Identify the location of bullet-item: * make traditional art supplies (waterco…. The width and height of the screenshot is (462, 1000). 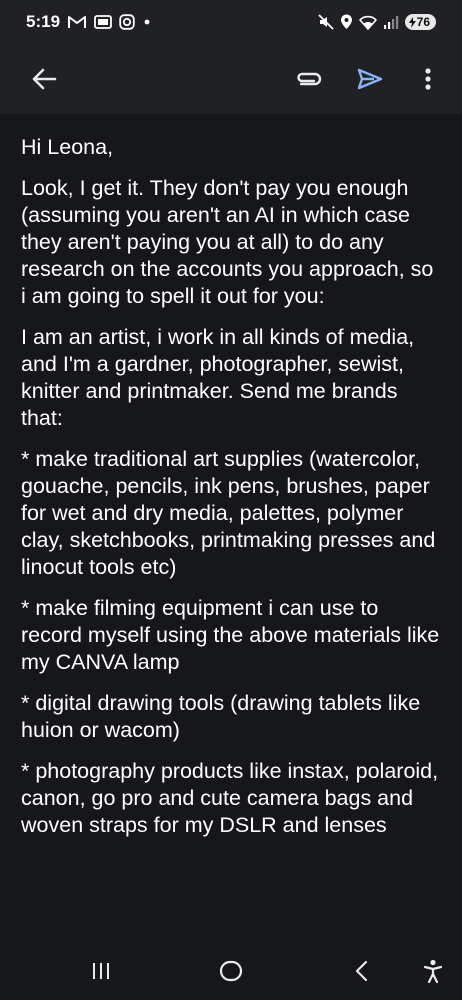
(231, 513).